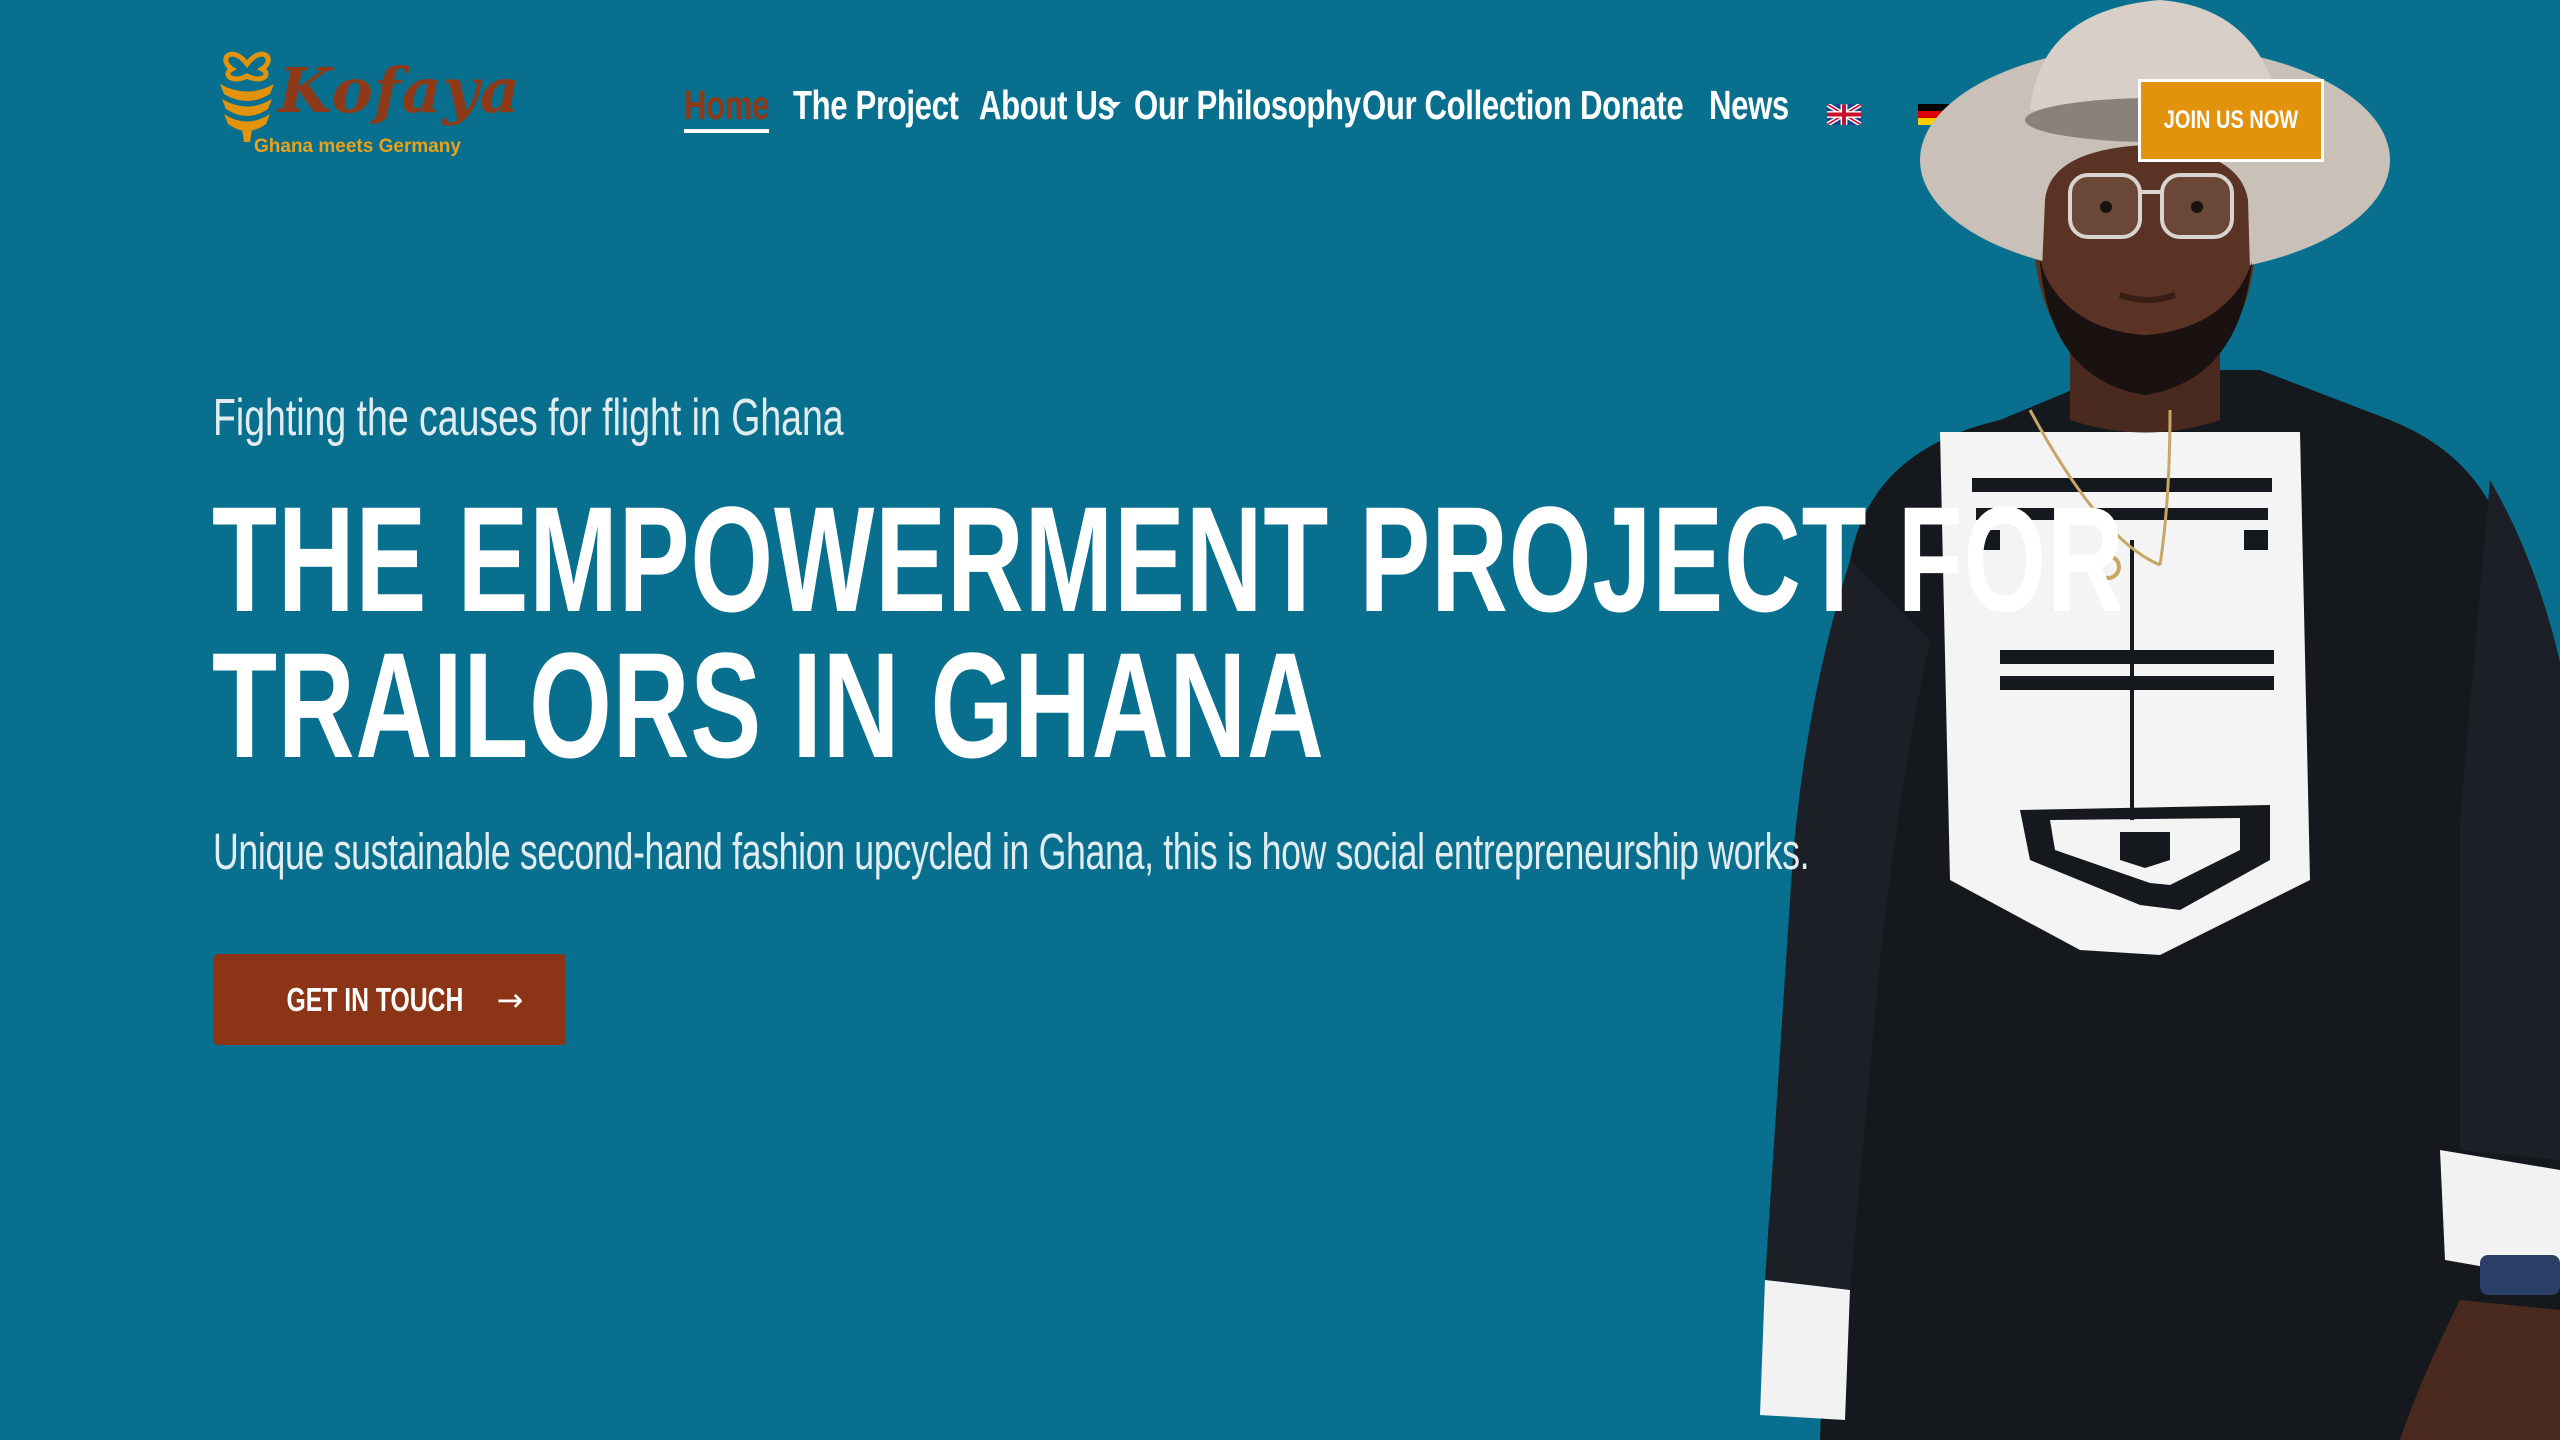 The height and width of the screenshot is (1440, 2560). Describe the element at coordinates (1247, 105) in the screenshot. I see `nav-item-our-philosophy: Our Philosophy` at that location.